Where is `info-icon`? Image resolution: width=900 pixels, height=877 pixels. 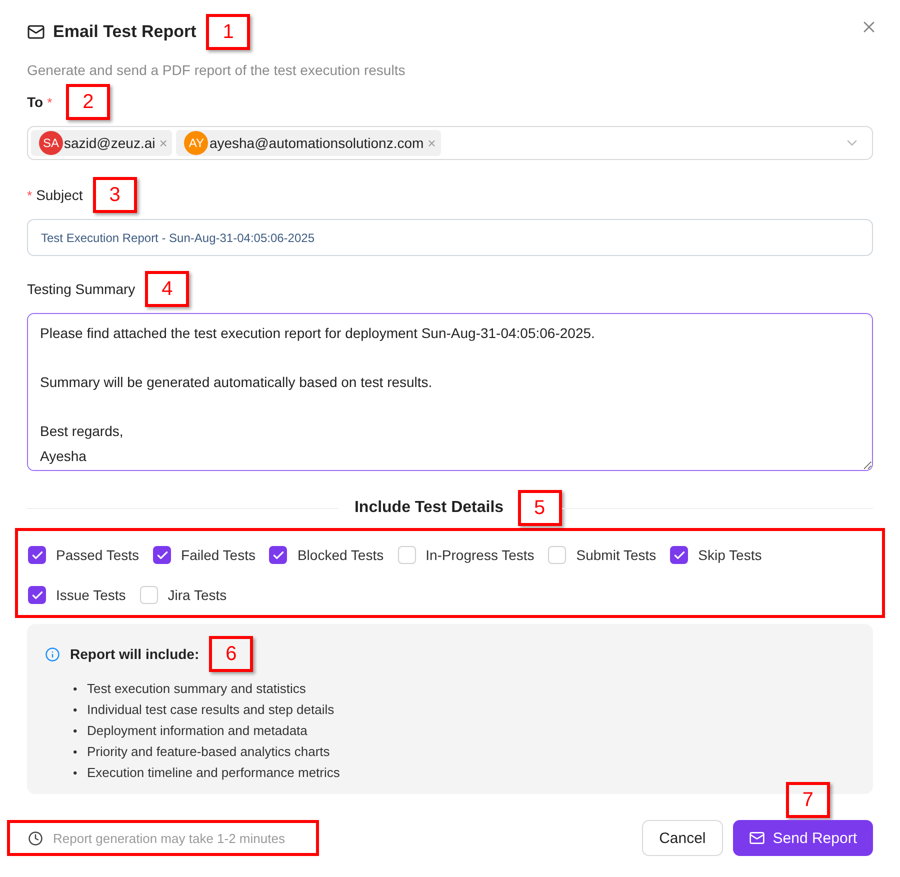
info-icon is located at coordinates (52, 654).